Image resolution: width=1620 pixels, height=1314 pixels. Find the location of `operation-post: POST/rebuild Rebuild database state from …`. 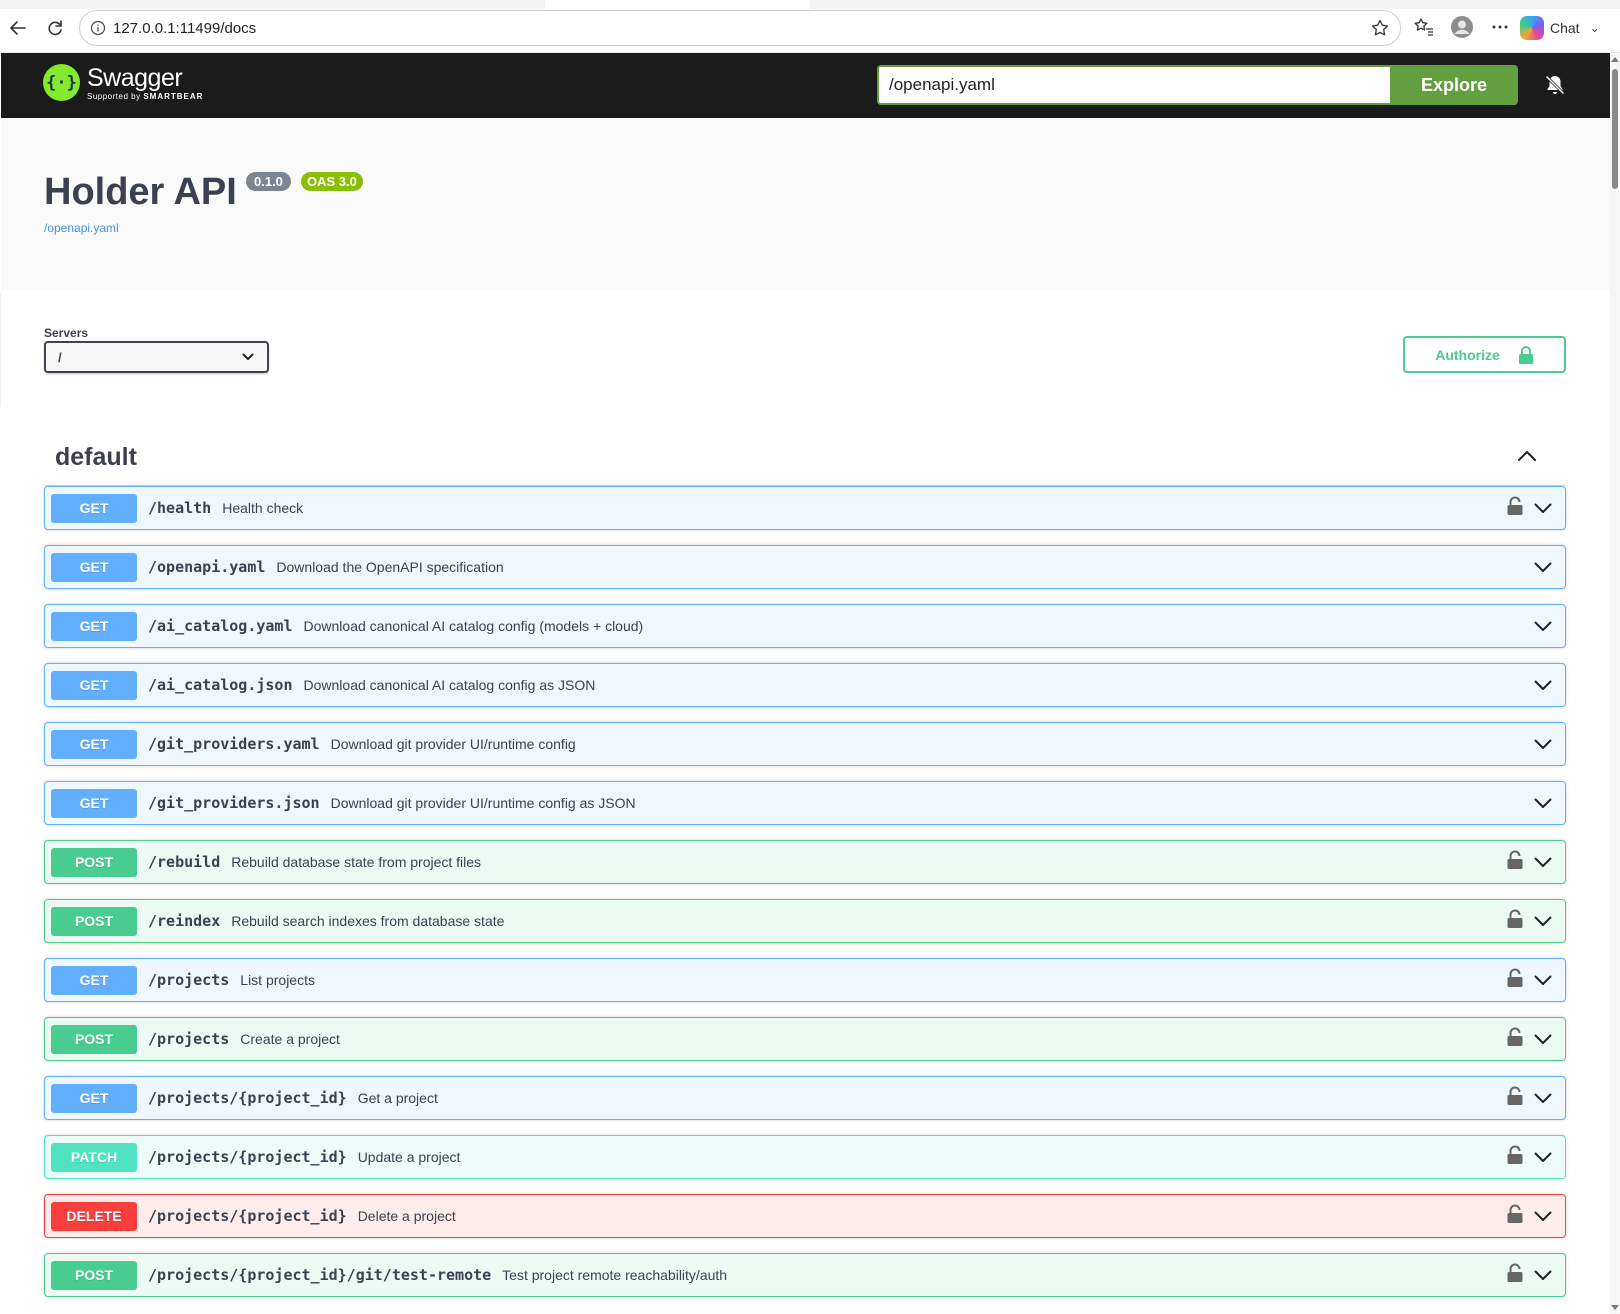

operation-post: POST/rebuild Rebuild database state from … is located at coordinates (805, 862).